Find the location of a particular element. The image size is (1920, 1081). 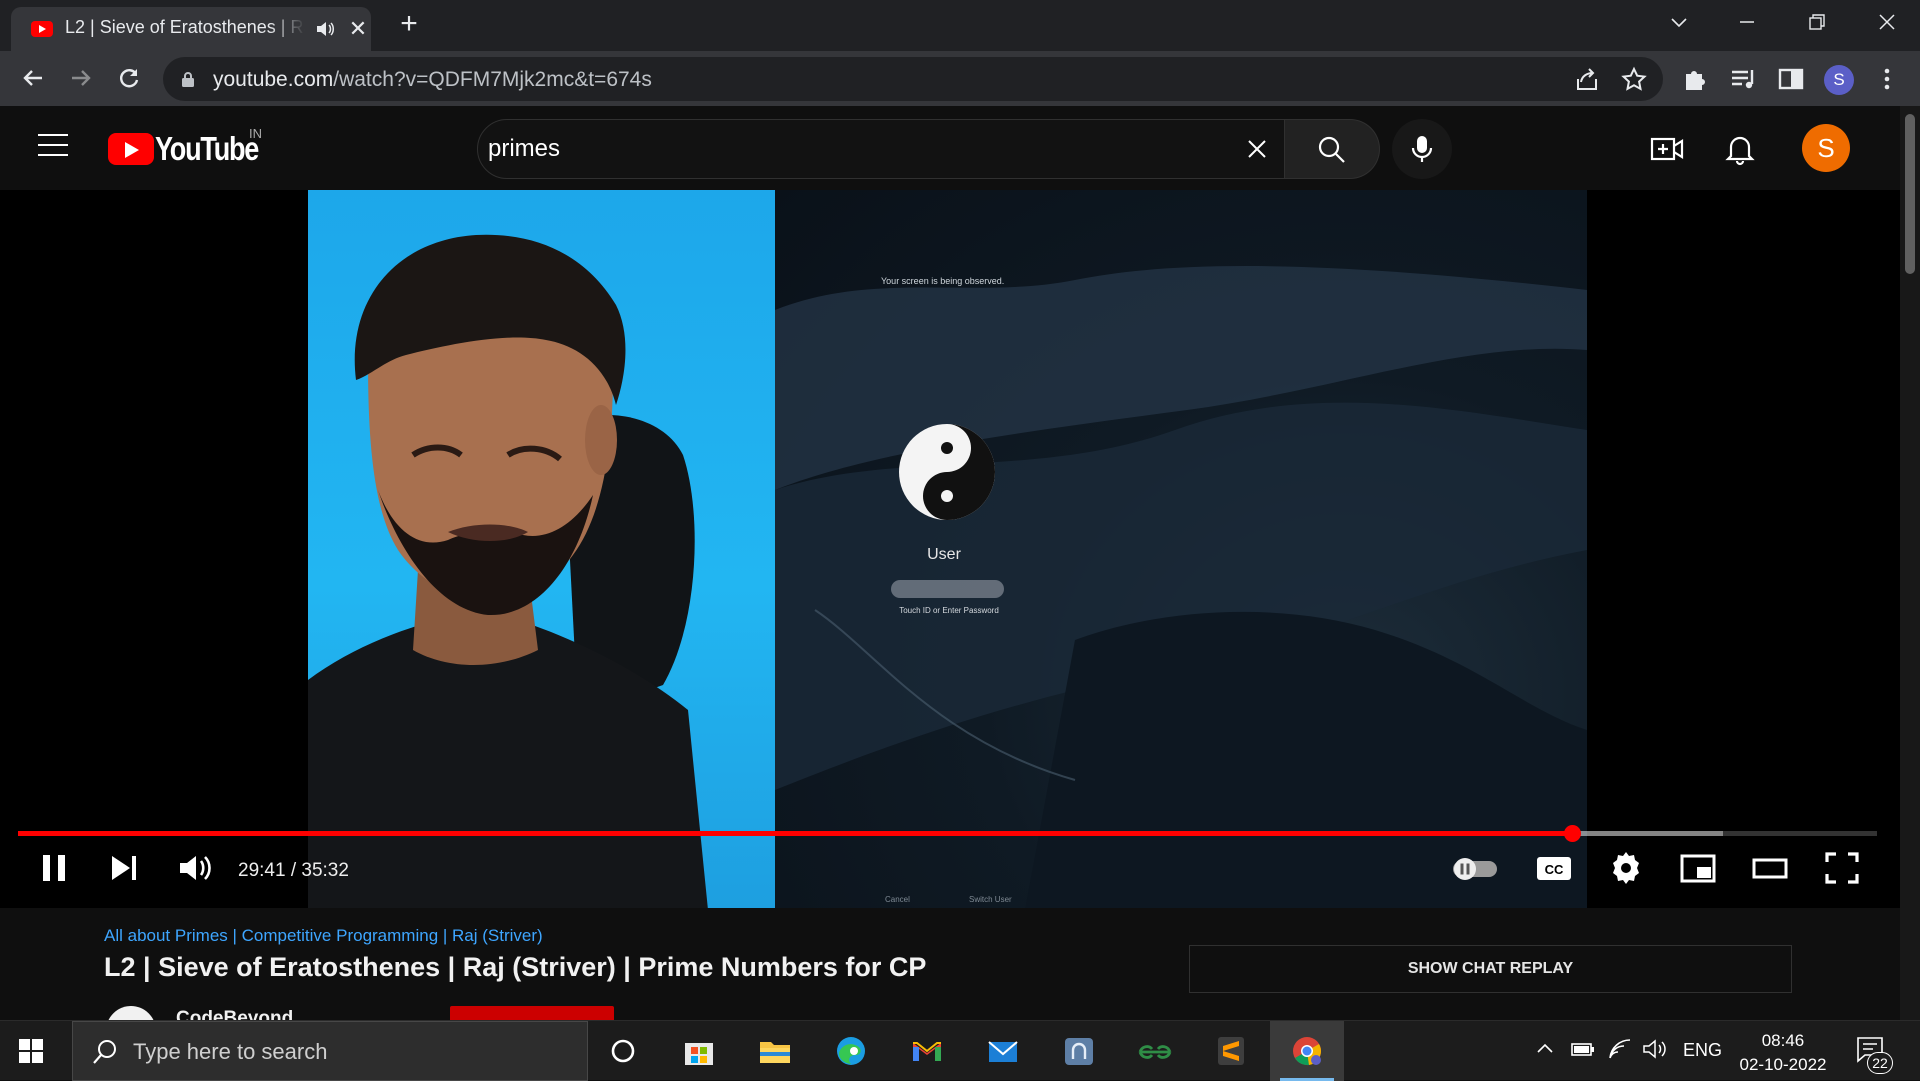

sublime-text-icon is located at coordinates (1231, 1051).